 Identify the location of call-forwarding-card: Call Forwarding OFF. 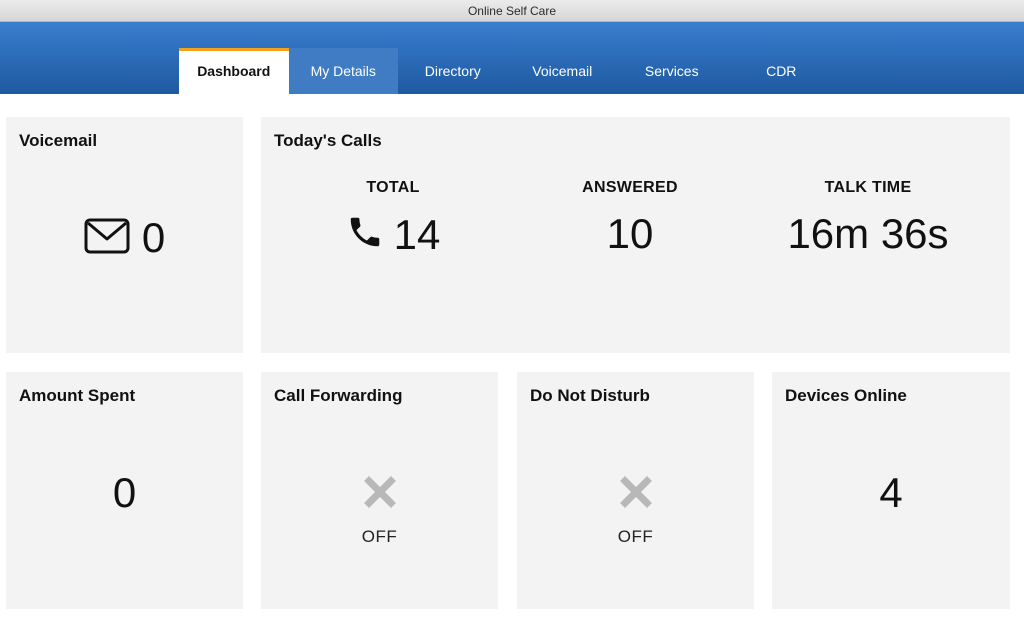
(379, 490).